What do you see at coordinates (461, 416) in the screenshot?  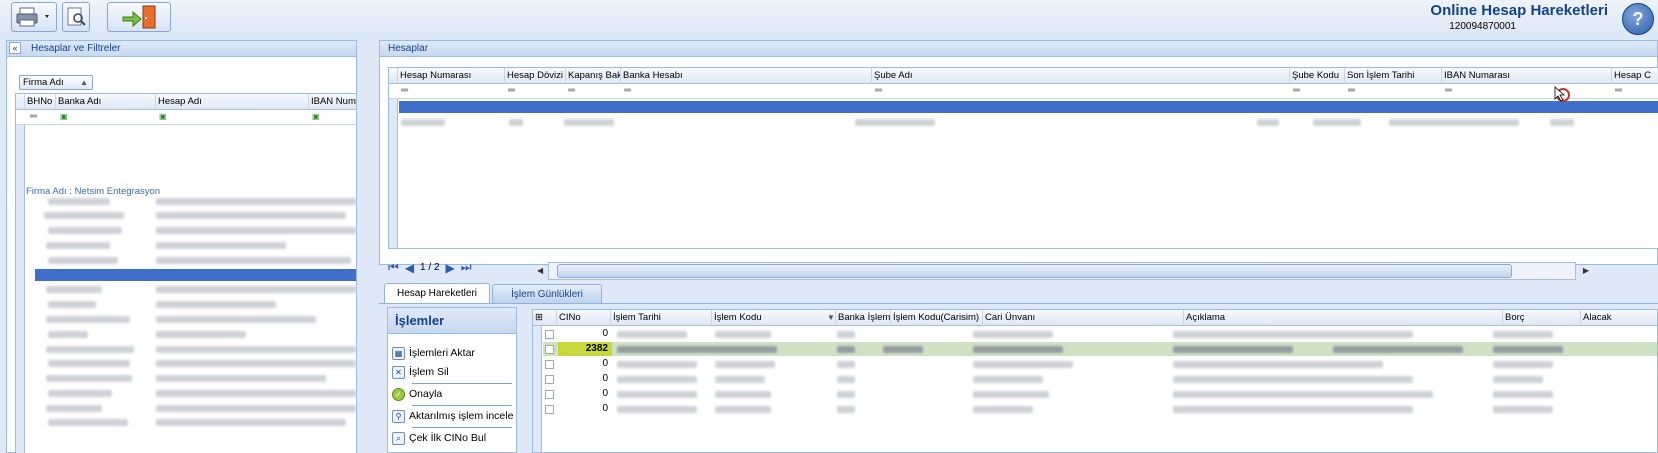 I see `menu-item-label: Aktarılmış işlem incele` at bounding box center [461, 416].